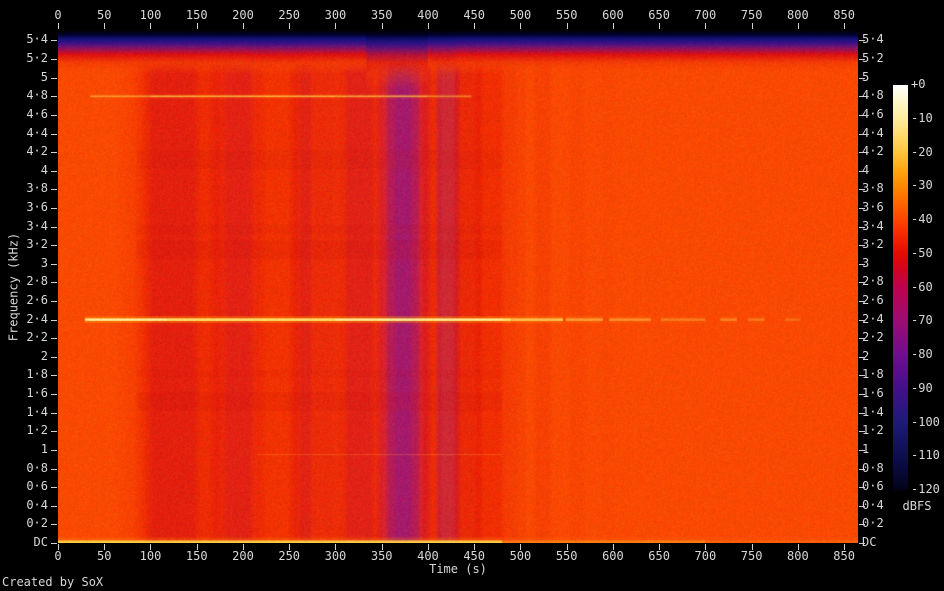  What do you see at coordinates (922, 151) in the screenshot?
I see `legend-tick-label: -20` at bounding box center [922, 151].